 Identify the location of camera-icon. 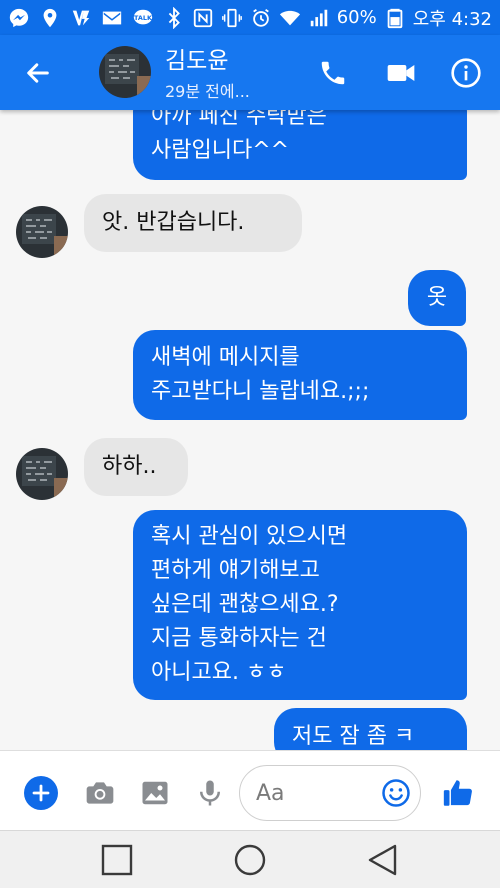
(100, 793).